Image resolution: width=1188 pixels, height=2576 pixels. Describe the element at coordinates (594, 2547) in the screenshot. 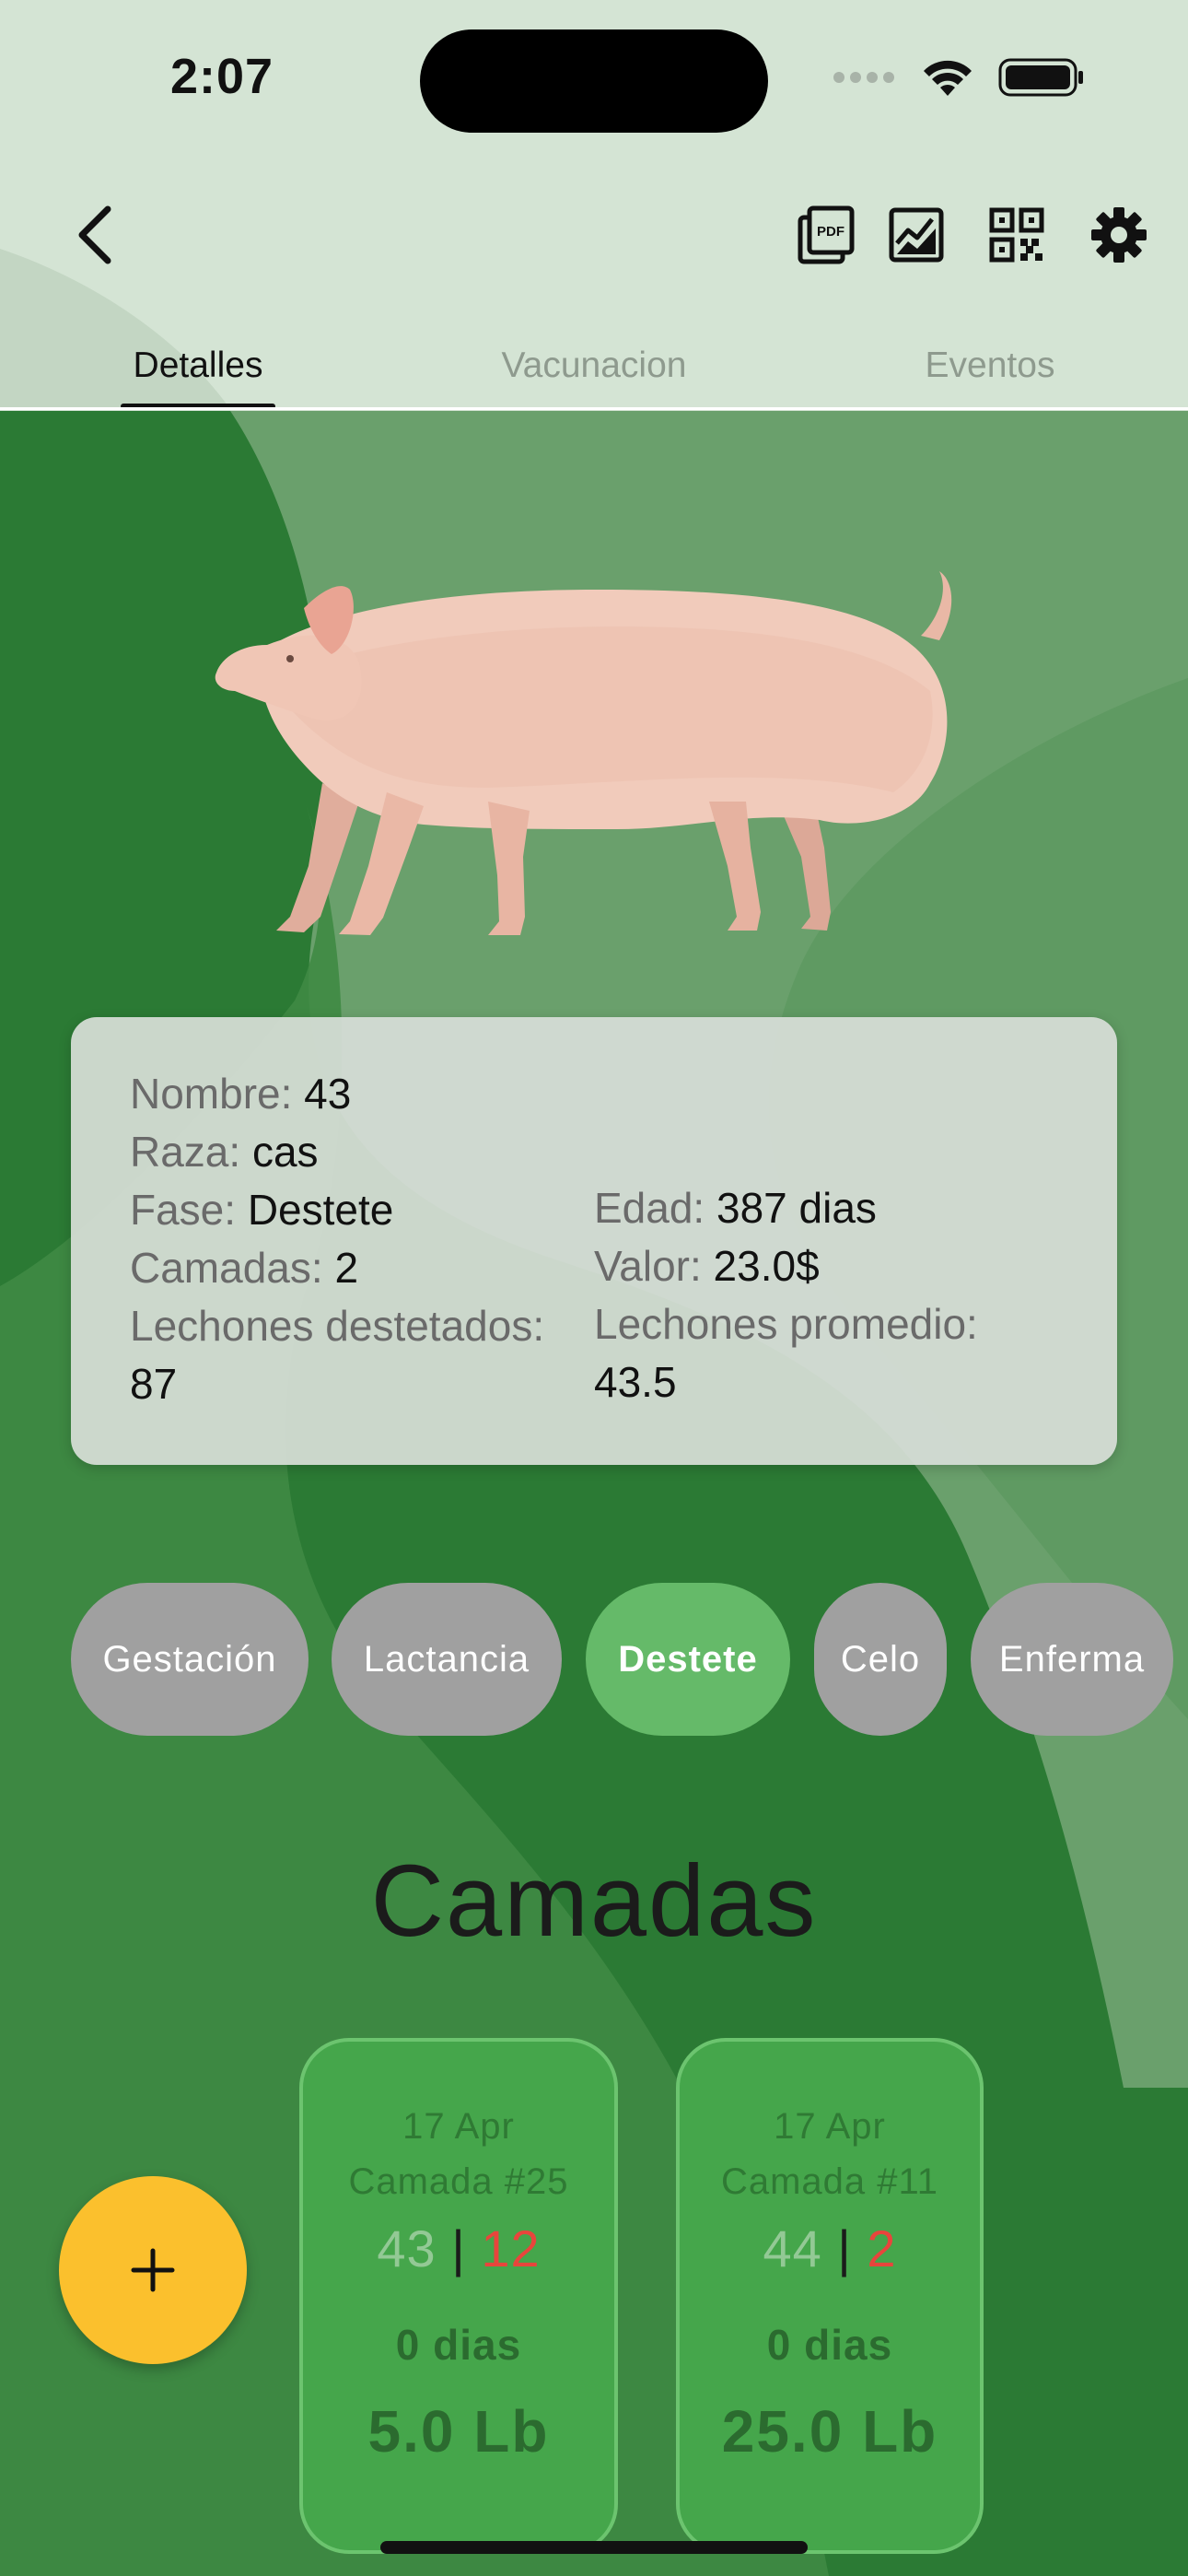

I see `home-indicator` at that location.